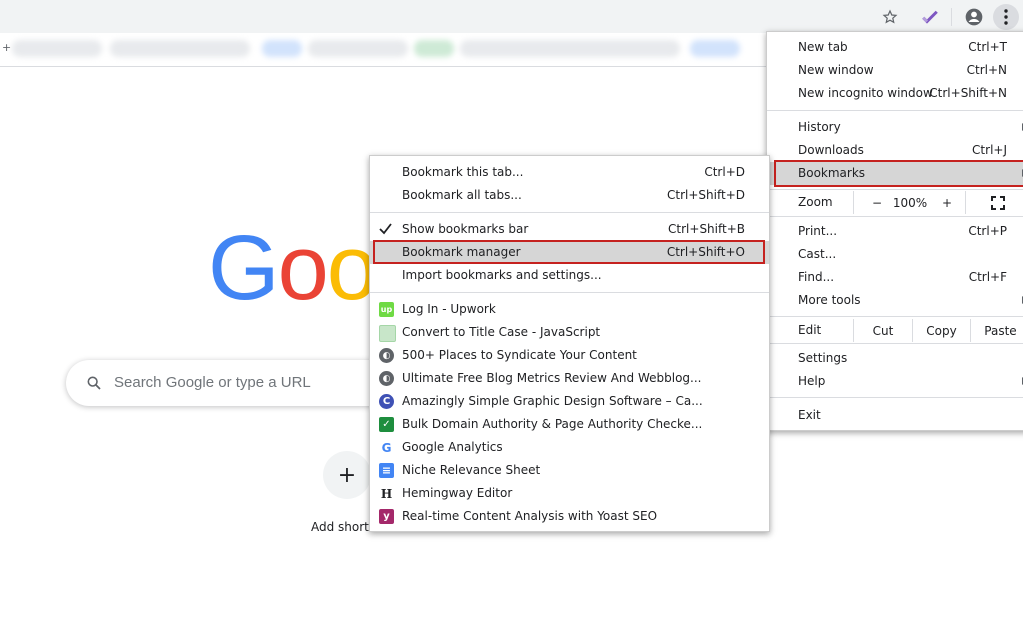 Image resolution: width=1023 pixels, height=641 pixels. What do you see at coordinates (890, 17) in the screenshot?
I see `star-icon` at bounding box center [890, 17].